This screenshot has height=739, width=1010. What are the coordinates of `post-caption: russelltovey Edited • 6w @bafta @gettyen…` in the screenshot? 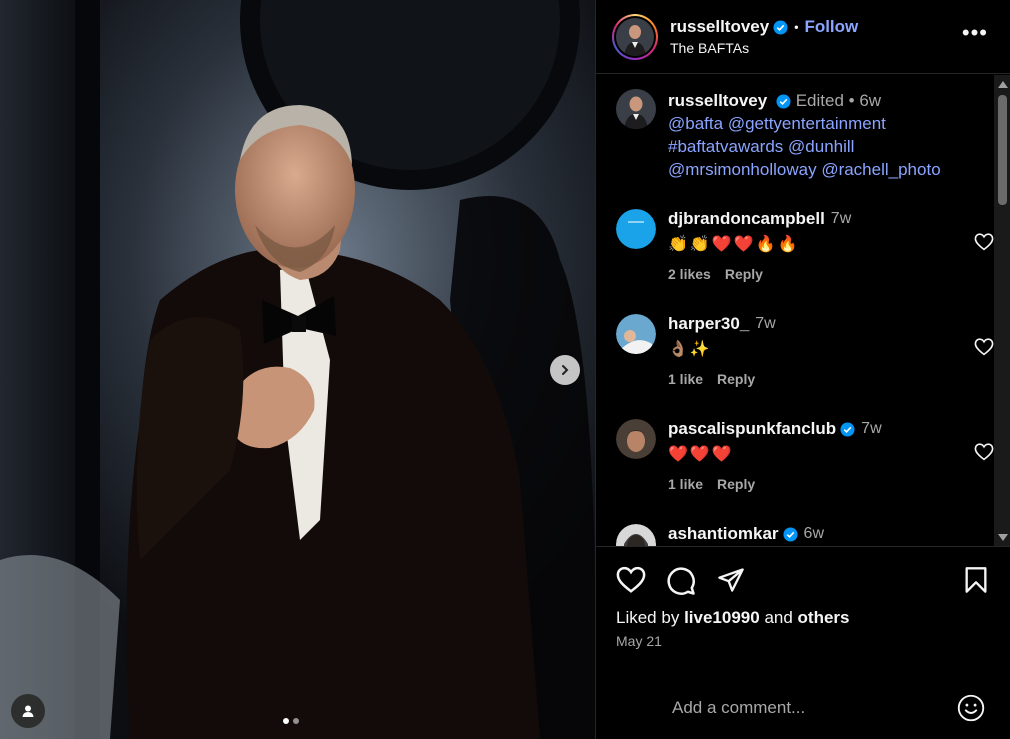 It's located at (801, 135).